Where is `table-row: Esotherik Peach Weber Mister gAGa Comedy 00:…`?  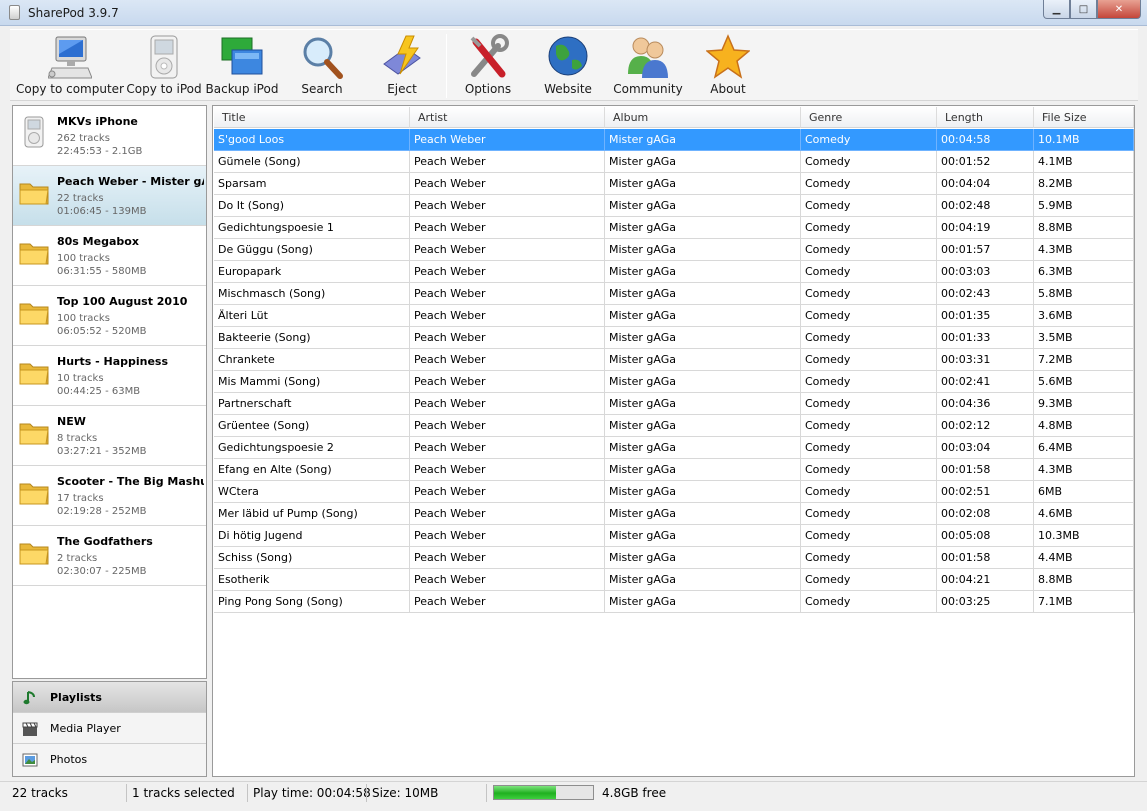
table-row: Esotherik Peach Weber Mister gAGa Comedy 00:… is located at coordinates (674, 580).